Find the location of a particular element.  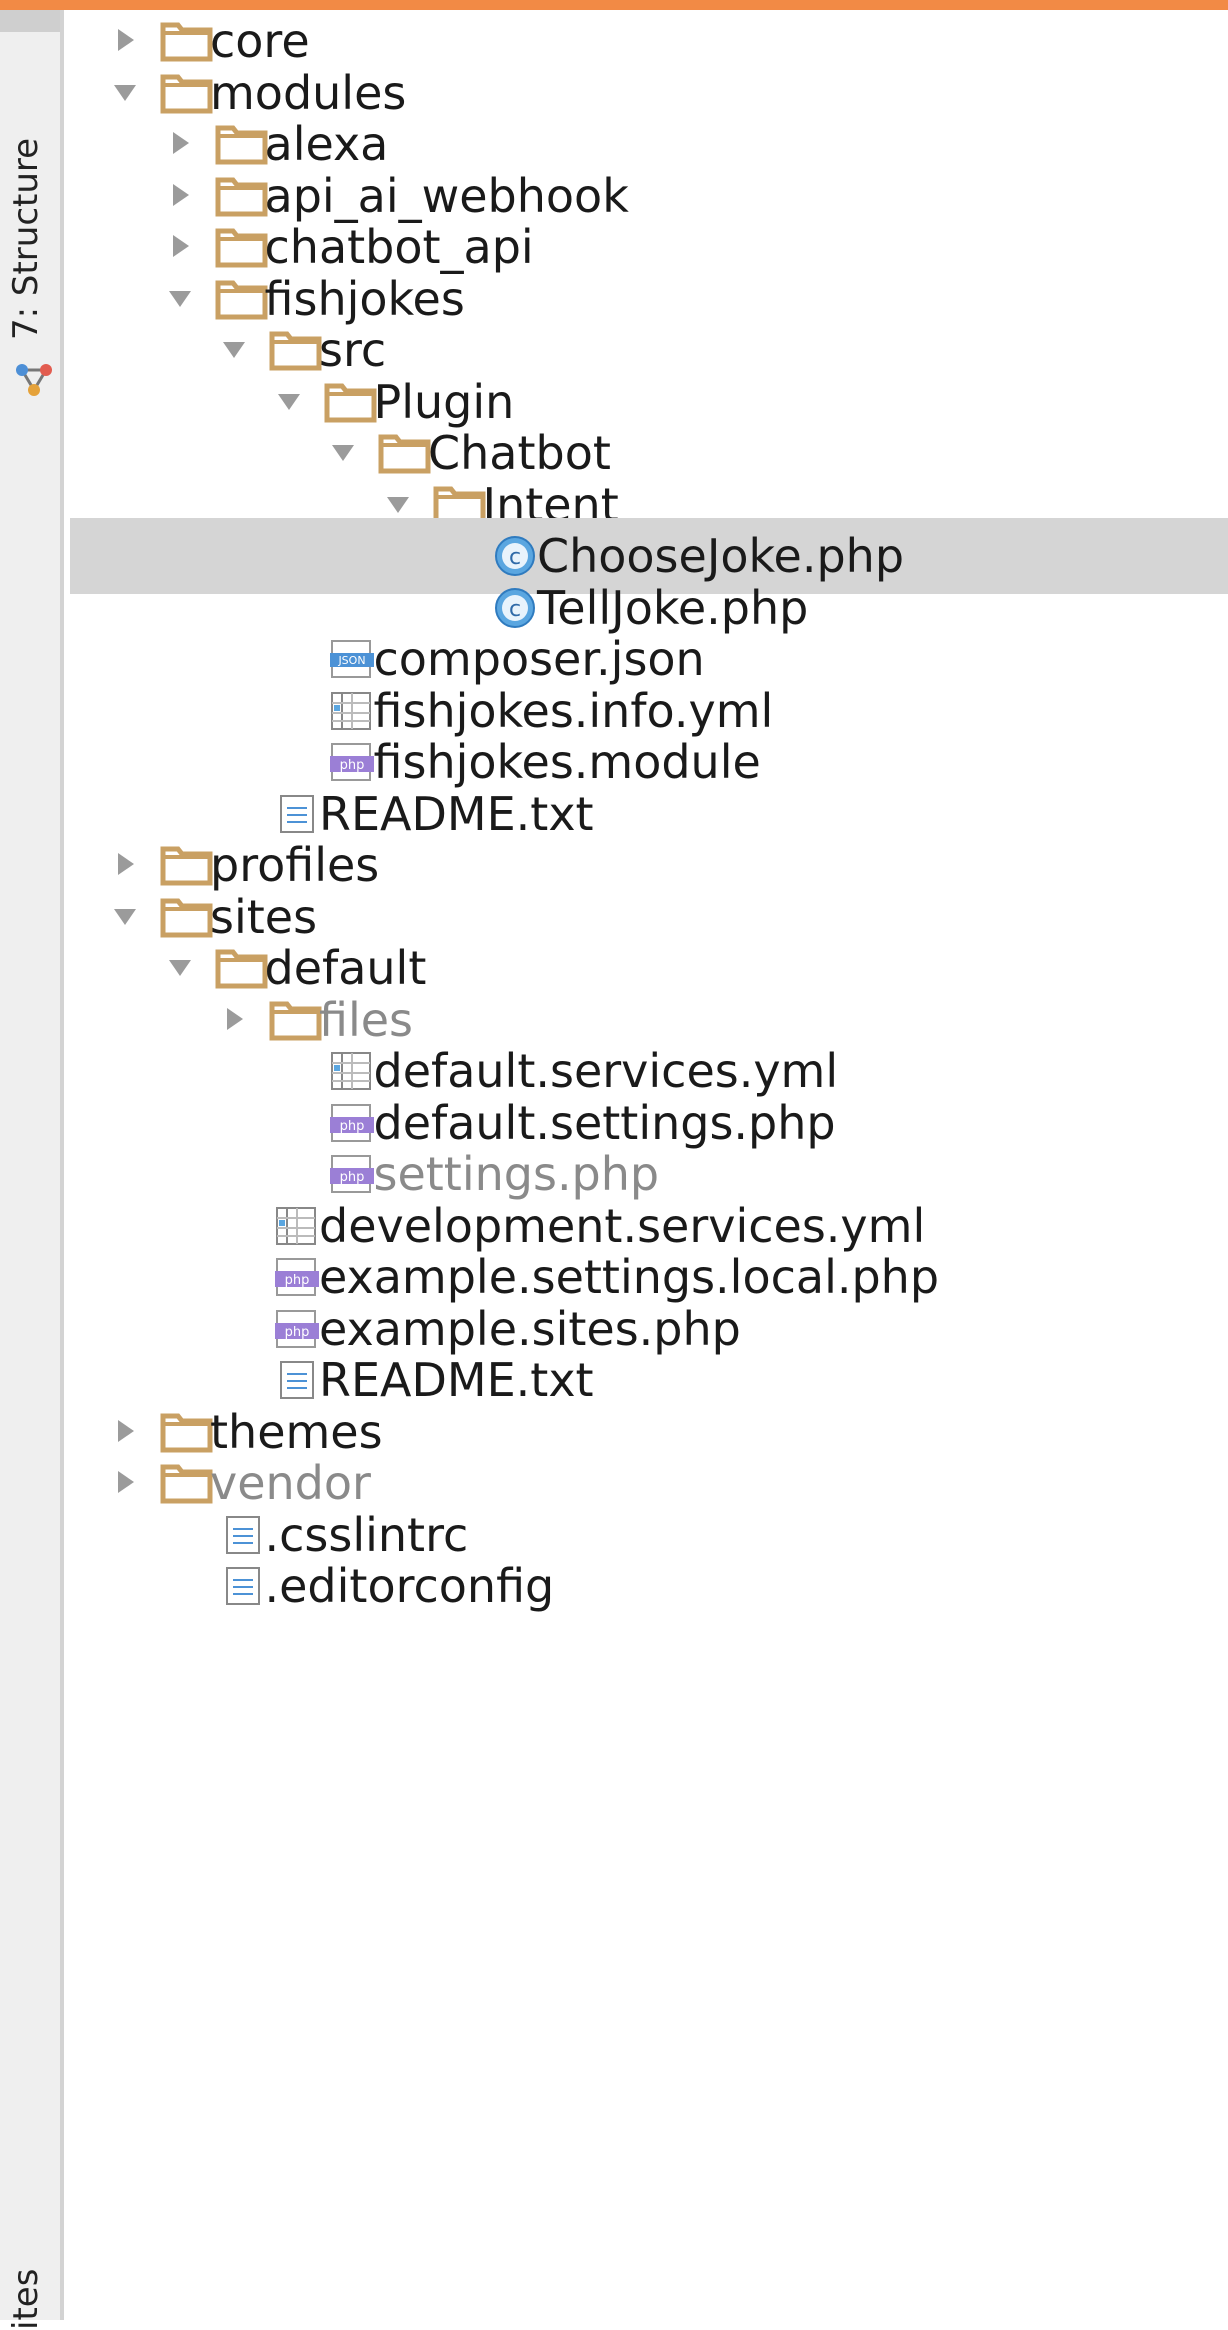

structure-icon is located at coordinates (34, 380).